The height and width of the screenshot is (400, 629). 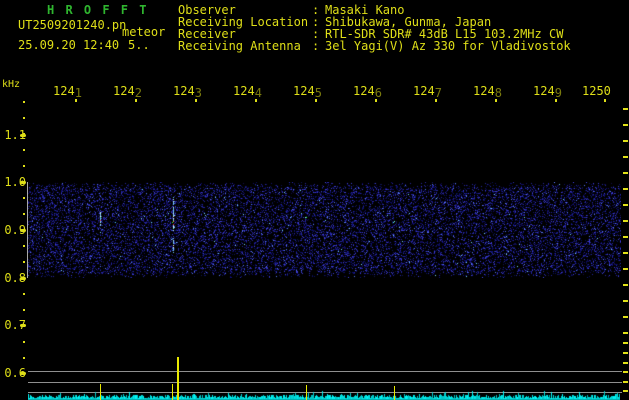 What do you see at coordinates (144, 32) in the screenshot?
I see `observation-label: meteor` at bounding box center [144, 32].